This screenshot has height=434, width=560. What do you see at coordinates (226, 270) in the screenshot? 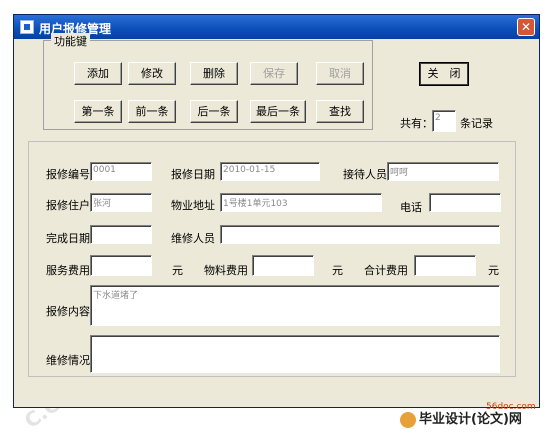
I see `material-fee-label: 物料费用` at bounding box center [226, 270].